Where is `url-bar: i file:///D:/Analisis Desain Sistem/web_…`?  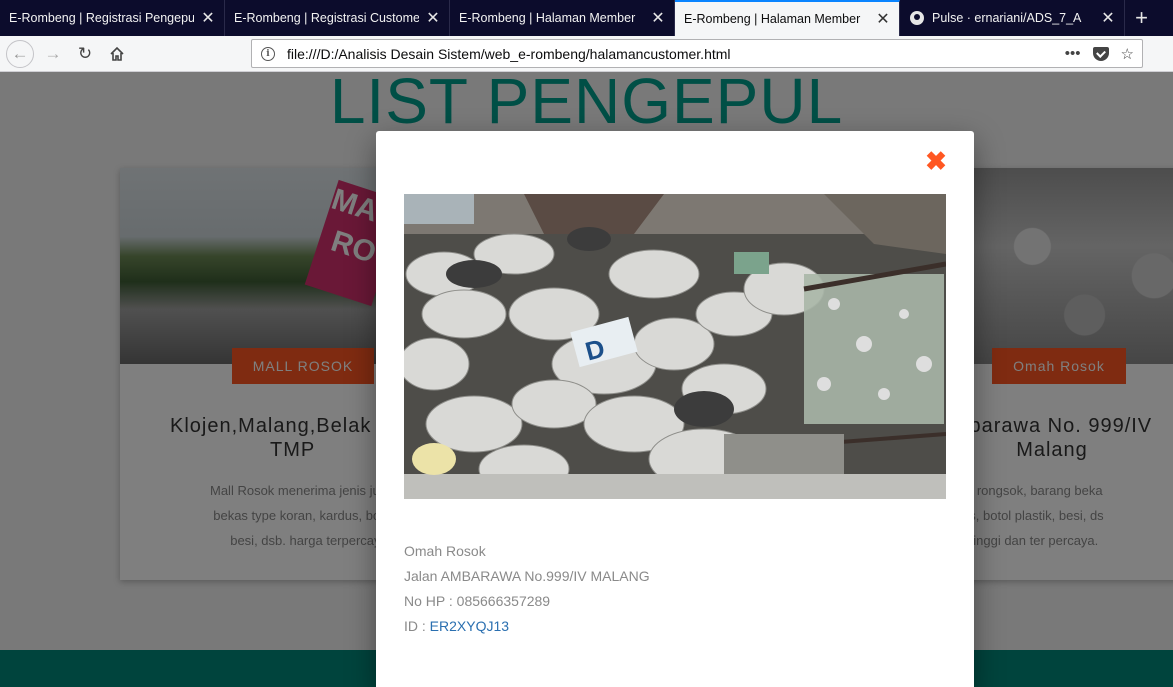 url-bar: i file:///D:/Analisis Desain Sistem/web_… is located at coordinates (697, 53).